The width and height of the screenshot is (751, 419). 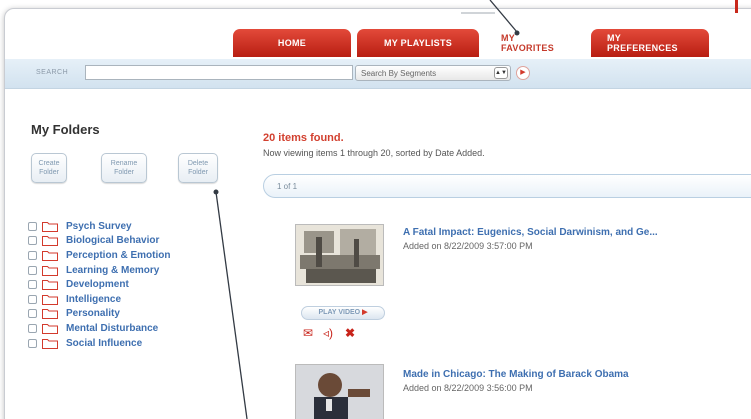 I want to click on folders-title: My Folders, so click(x=65, y=129).